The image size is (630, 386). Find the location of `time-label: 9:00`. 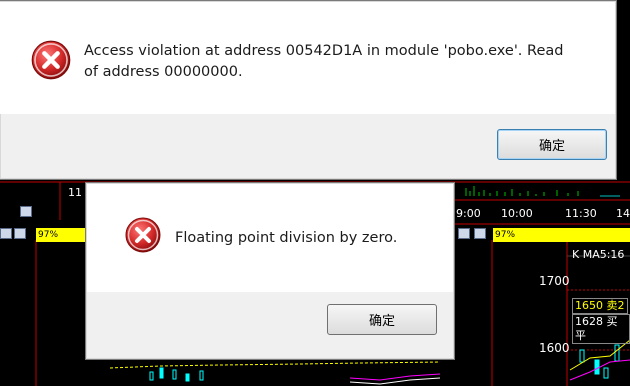

time-label: 9:00 is located at coordinates (468, 213).